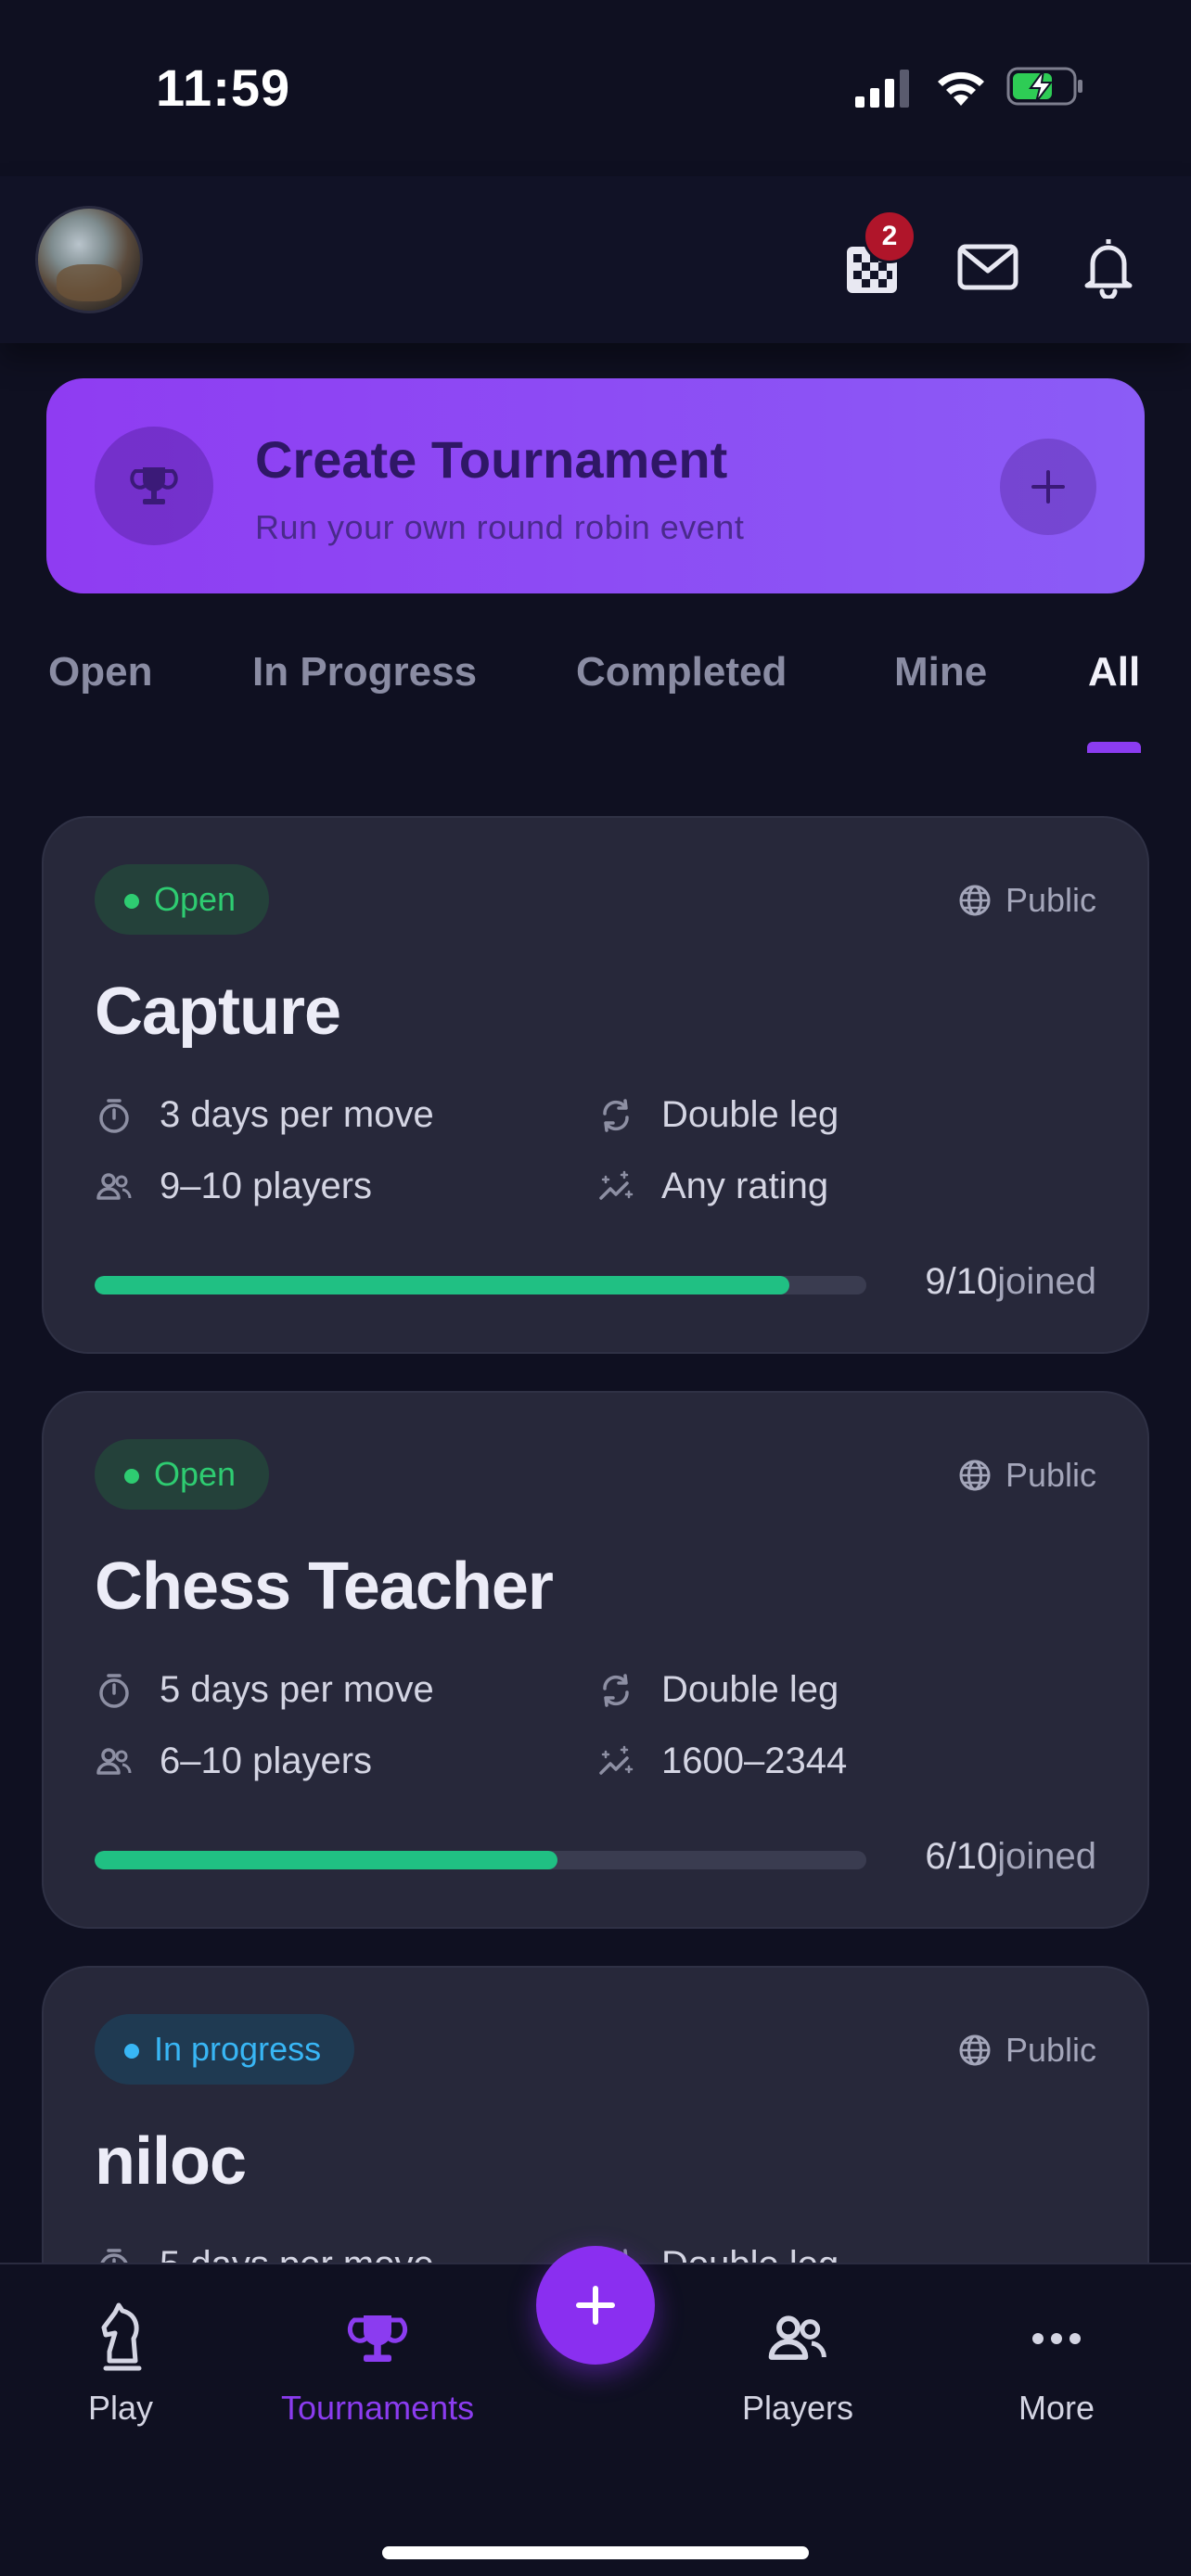  Describe the element at coordinates (754, 1761) in the screenshot. I see `rating-text: 1600–2344` at that location.